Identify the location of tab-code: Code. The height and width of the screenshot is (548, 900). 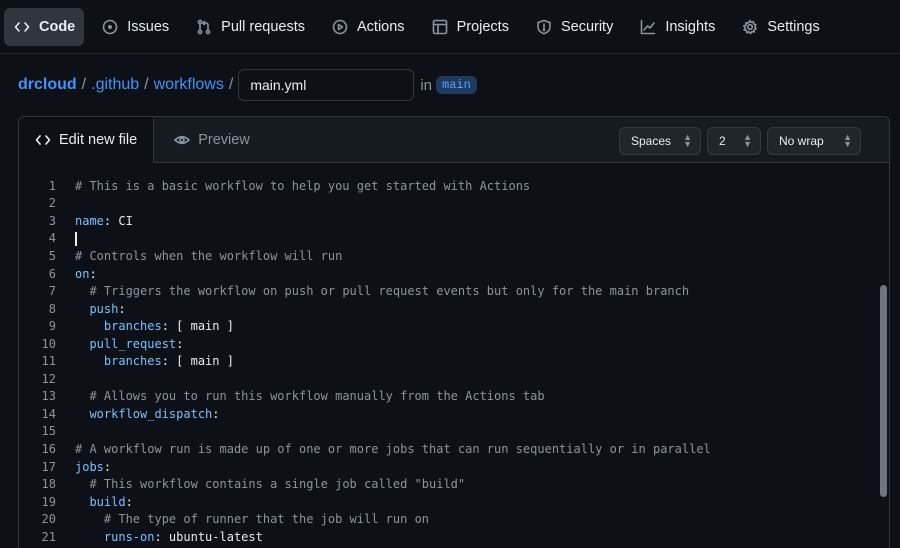
(44, 26).